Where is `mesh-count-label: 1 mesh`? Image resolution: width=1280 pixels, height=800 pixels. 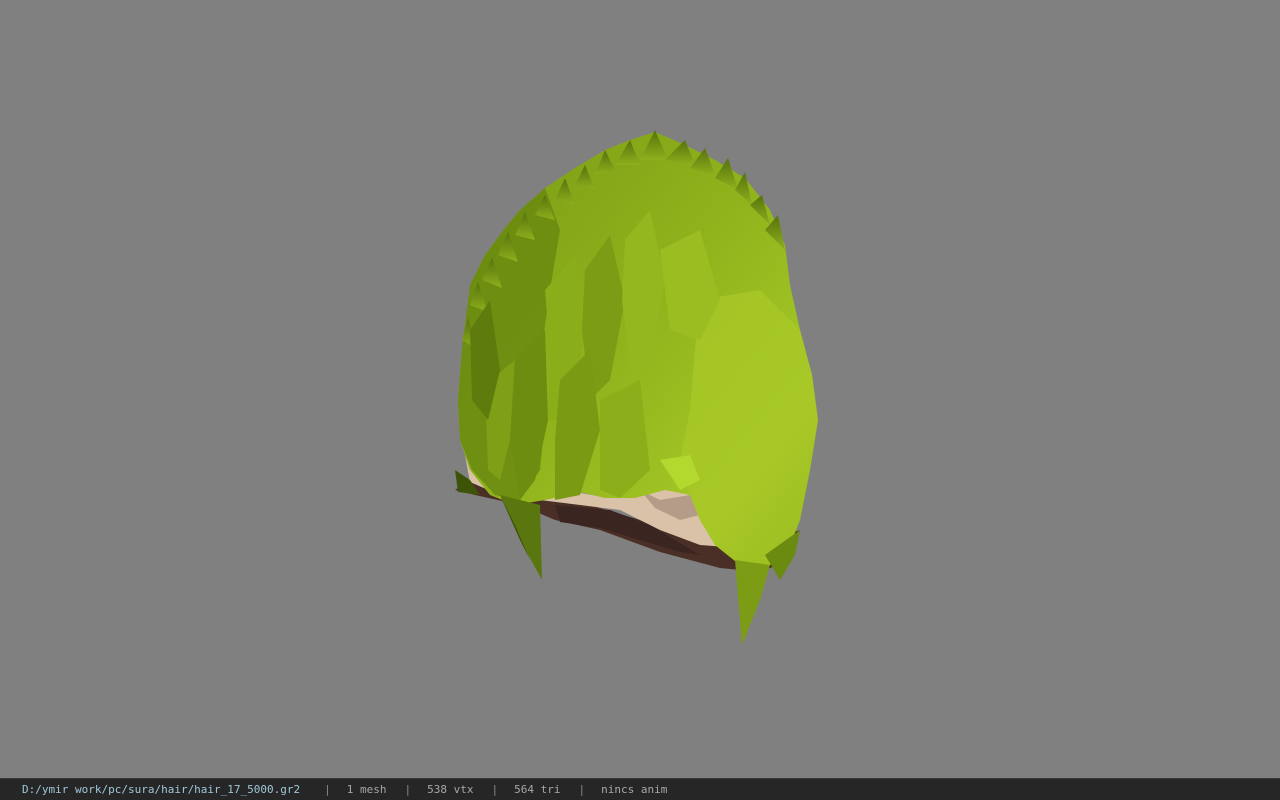
mesh-count-label: 1 mesh is located at coordinates (366, 789).